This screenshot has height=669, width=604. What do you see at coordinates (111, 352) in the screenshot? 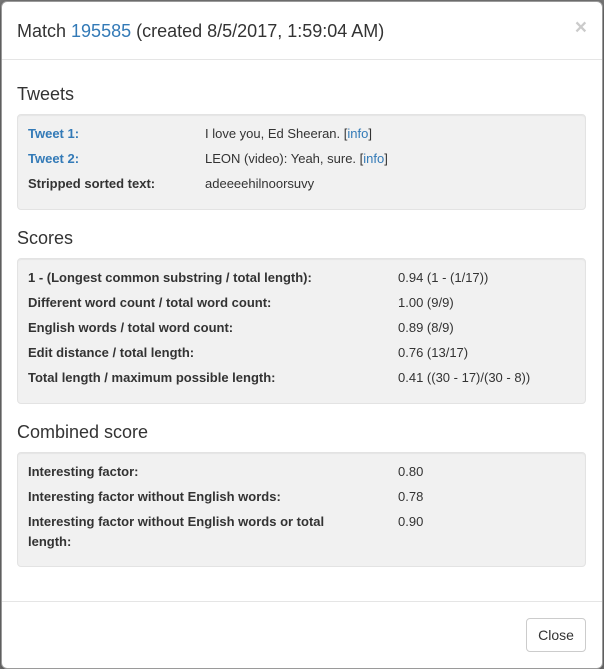
I see `score-label: Edit distance / total length:` at bounding box center [111, 352].